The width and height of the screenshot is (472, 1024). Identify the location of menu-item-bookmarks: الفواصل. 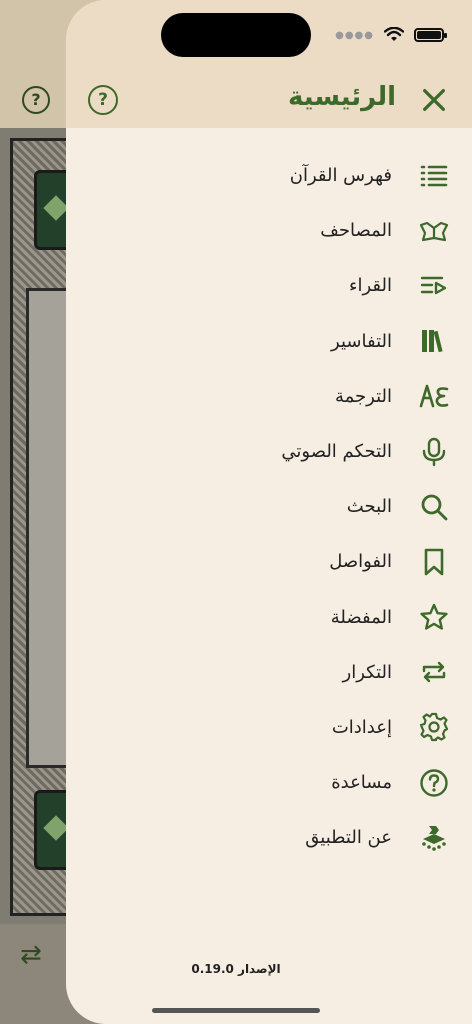
(269, 561).